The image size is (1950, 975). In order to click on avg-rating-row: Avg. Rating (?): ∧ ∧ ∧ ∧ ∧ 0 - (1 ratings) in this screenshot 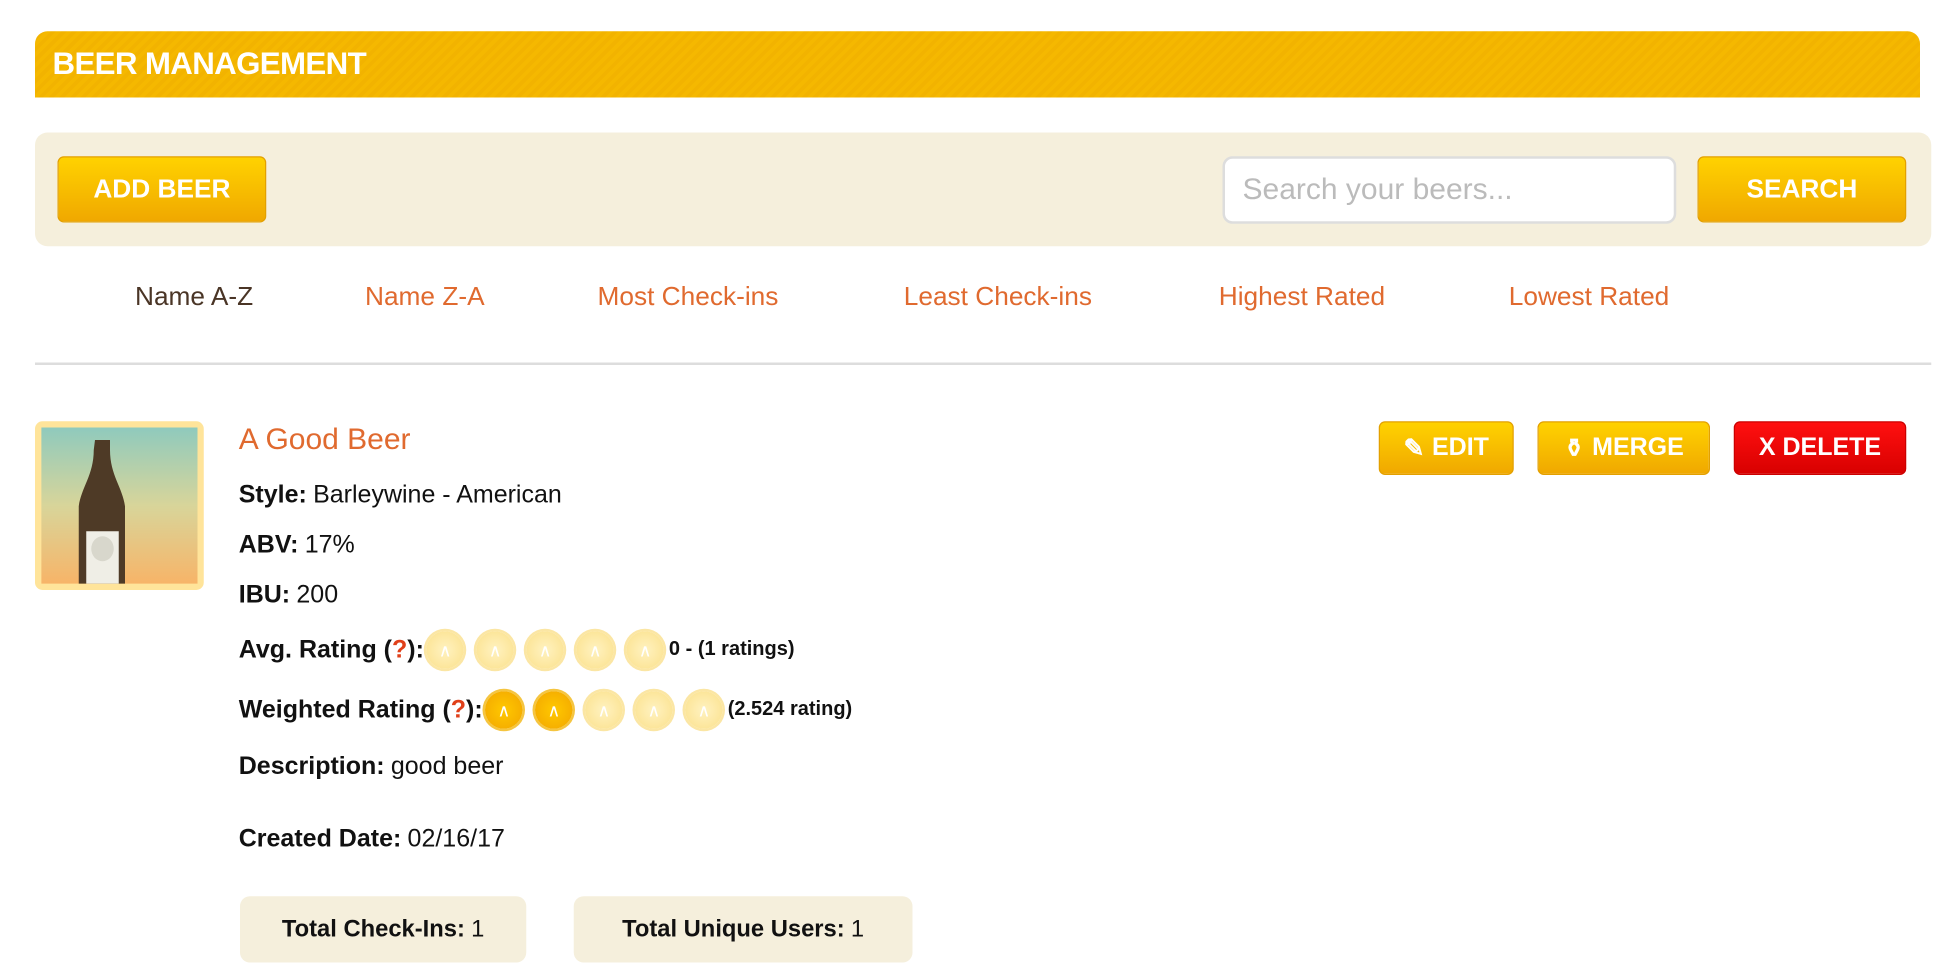, I will do `click(517, 650)`.